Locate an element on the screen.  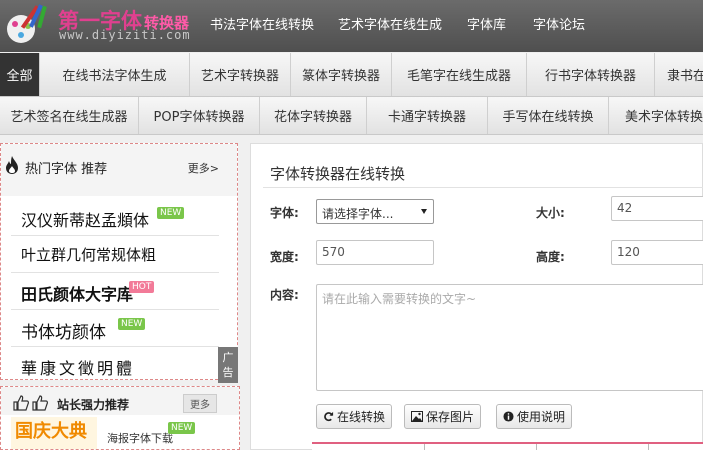
hot-fonts-more-link: 更多> is located at coordinates (203, 168).